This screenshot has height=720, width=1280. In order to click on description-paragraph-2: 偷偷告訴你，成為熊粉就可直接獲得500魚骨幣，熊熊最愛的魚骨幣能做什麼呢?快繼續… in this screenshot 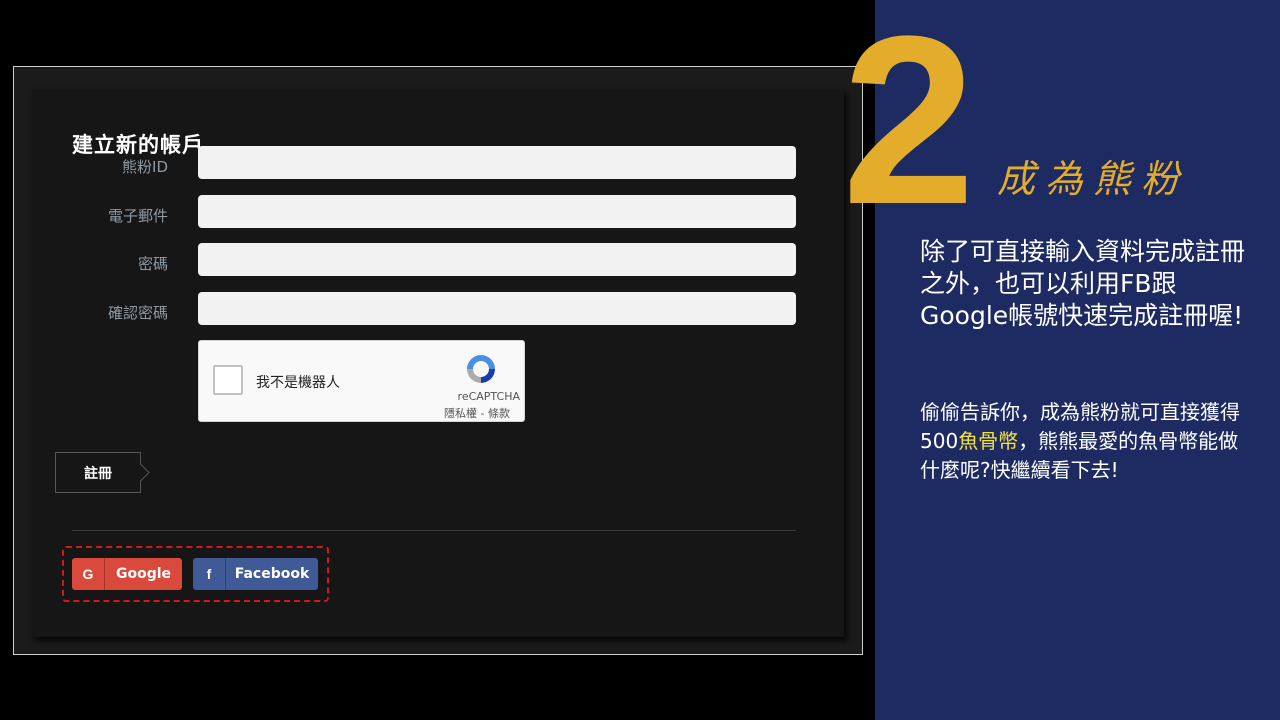, I will do `click(1085, 441)`.